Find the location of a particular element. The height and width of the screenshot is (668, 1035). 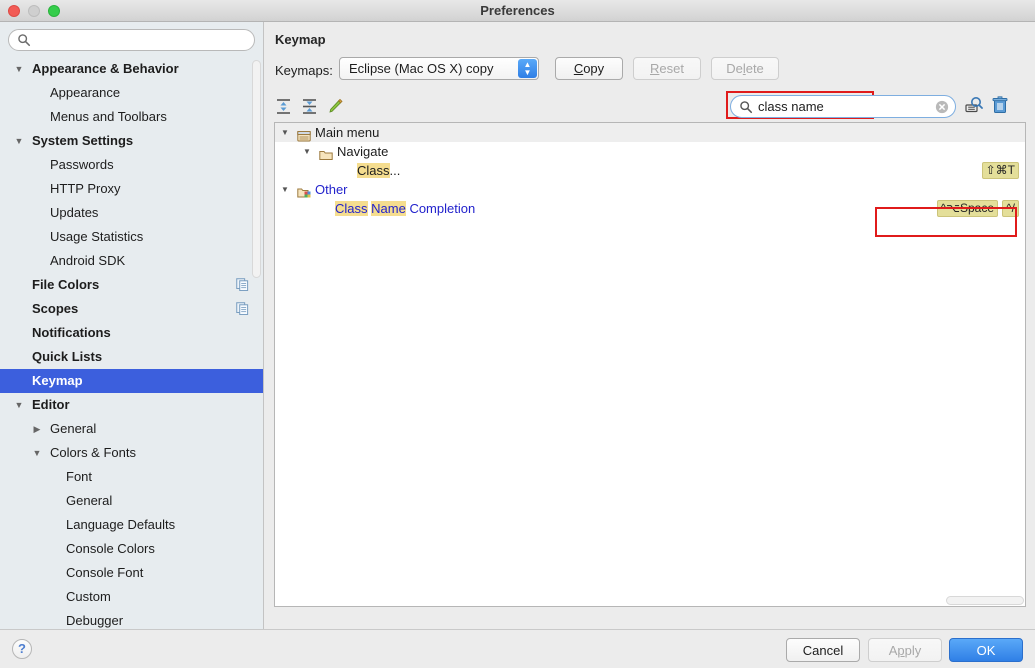

sidebar-item-language-defaults: Language Defaults is located at coordinates (131, 525).